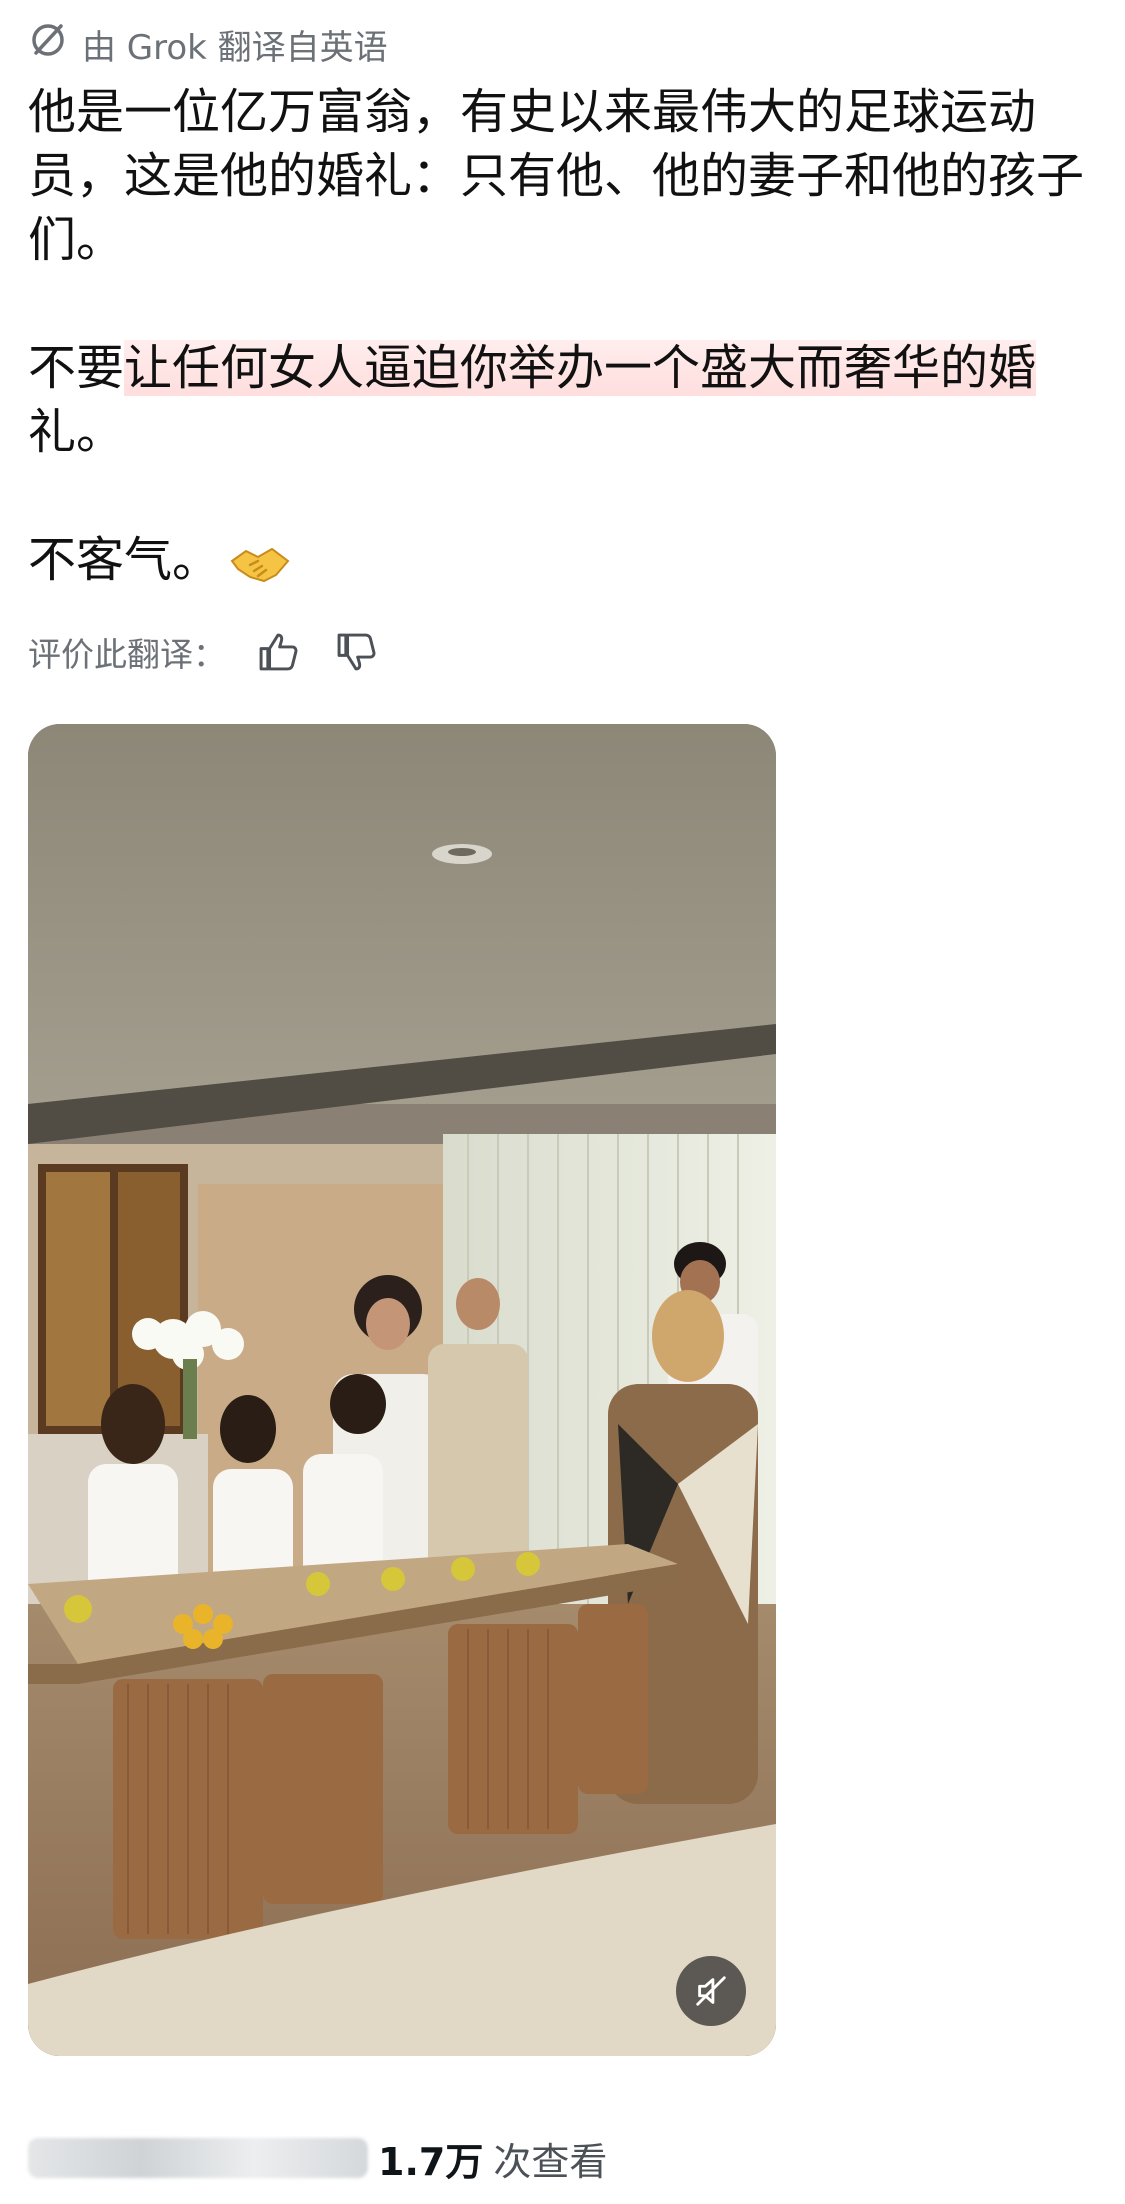 The height and width of the screenshot is (2204, 1125). Describe the element at coordinates (76, 368) in the screenshot. I see `post-paragraph-2-start: 不要` at that location.